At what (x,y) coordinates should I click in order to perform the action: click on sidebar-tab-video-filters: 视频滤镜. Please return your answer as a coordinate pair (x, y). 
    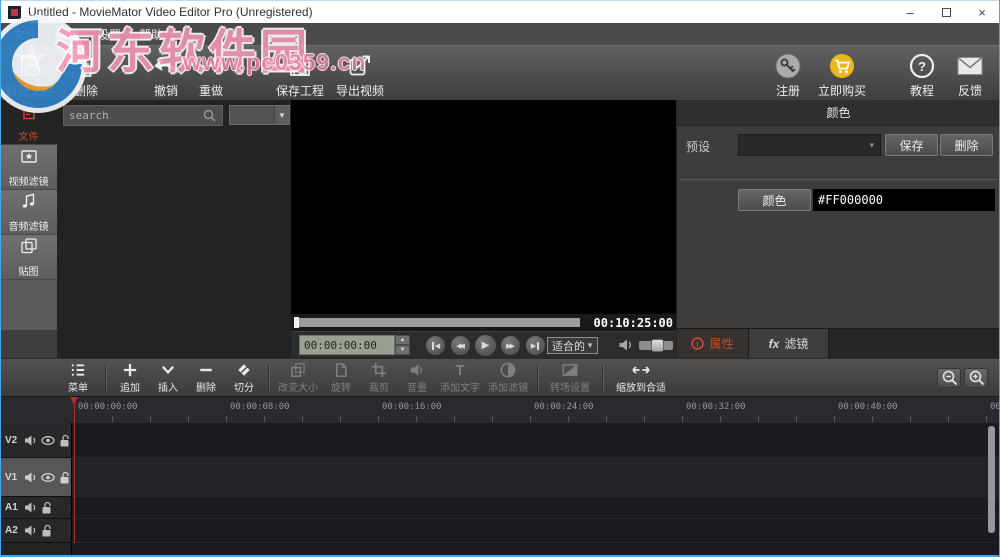
    Looking at the image, I should click on (28, 167).